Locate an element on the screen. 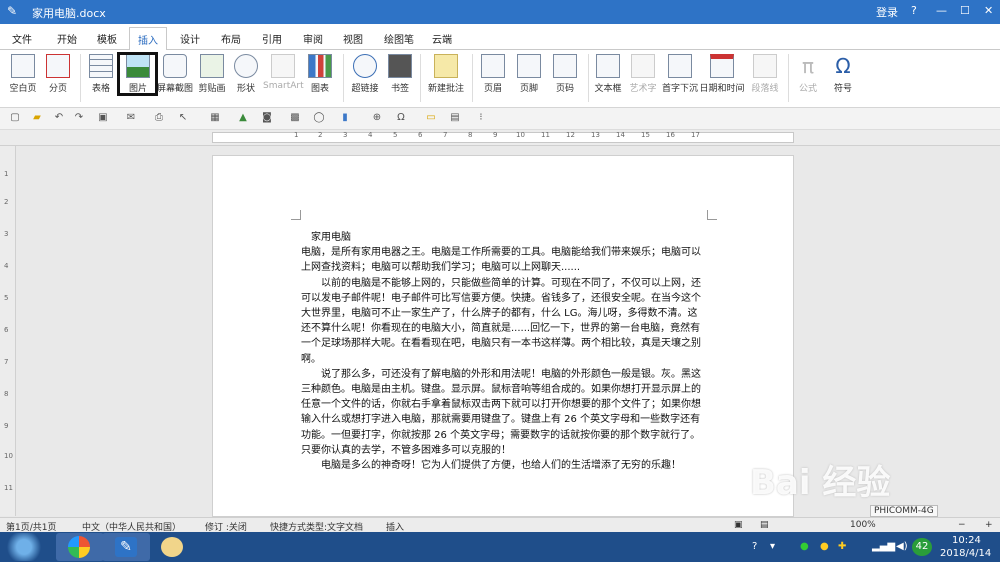 The height and width of the screenshot is (562, 1000). clipart-label: 剪贴画 is located at coordinates (212, 89).